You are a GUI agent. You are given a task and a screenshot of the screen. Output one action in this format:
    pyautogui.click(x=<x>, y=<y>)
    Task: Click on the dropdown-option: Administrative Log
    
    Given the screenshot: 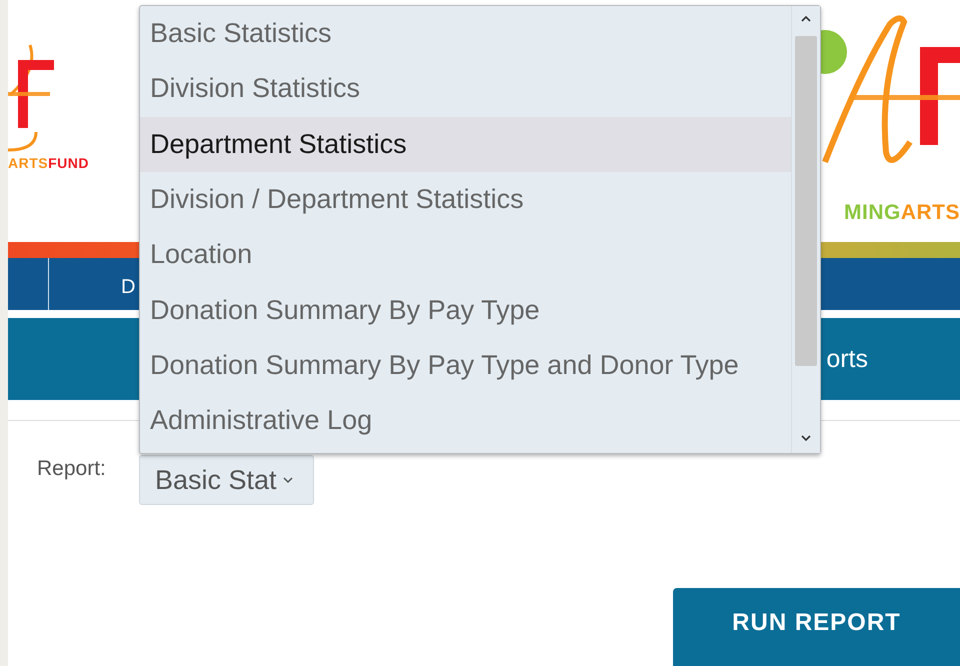 What is the action you would take?
    pyautogui.click(x=465, y=420)
    